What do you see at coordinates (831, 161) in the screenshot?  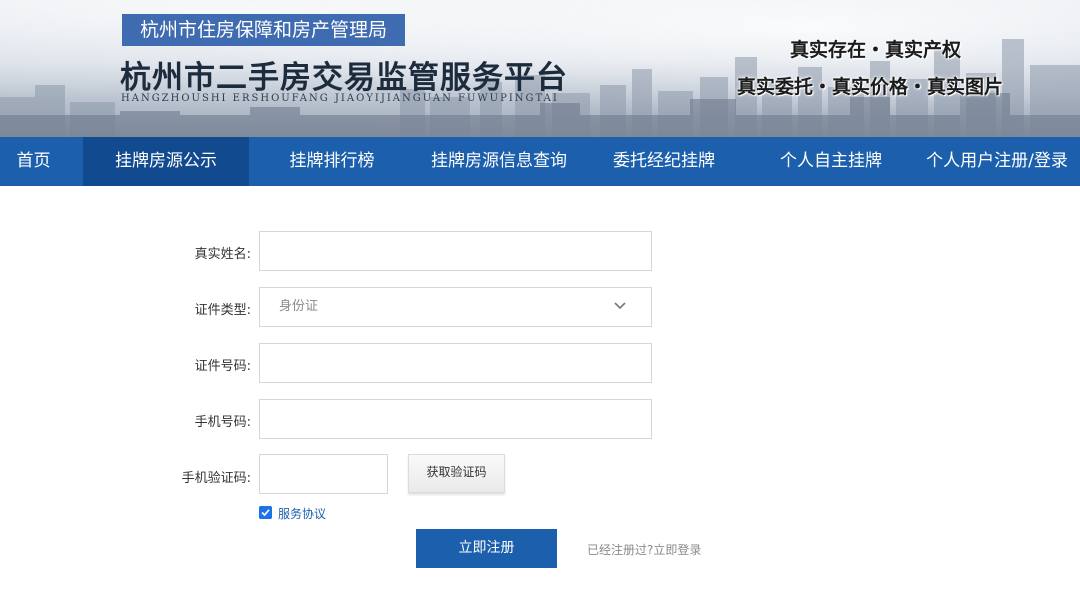 I see `nav-item-personal-listing: 个人自主挂牌` at bounding box center [831, 161].